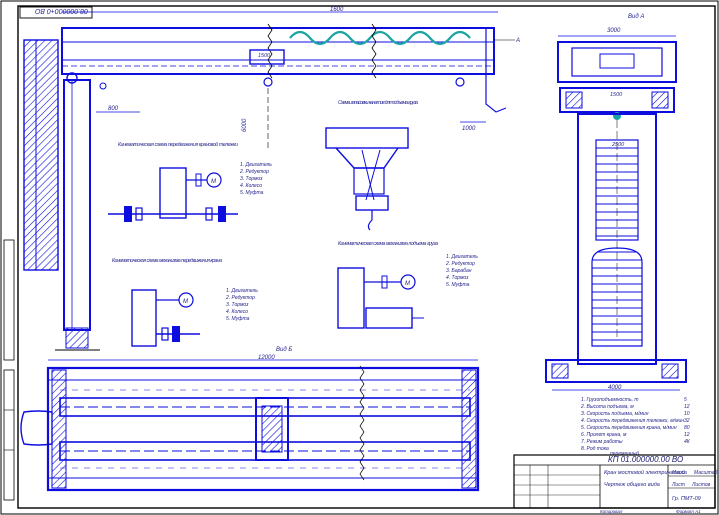 The image size is (719, 515). What do you see at coordinates (245, 125) in the screenshot?
I see `dim-left-height: 6000` at bounding box center [245, 125].